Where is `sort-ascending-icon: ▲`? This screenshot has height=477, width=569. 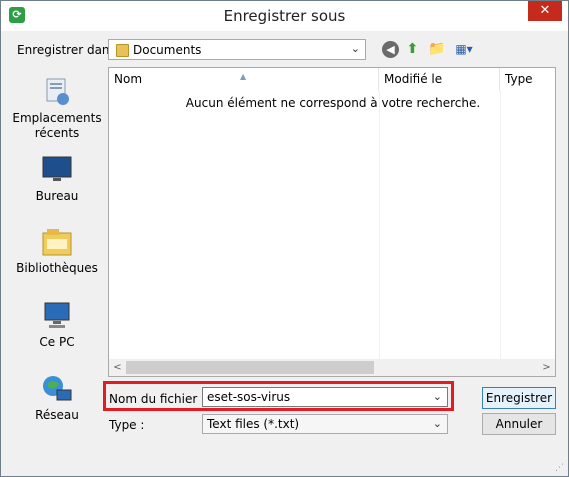 sort-ascending-icon: ▲ is located at coordinates (243, 76).